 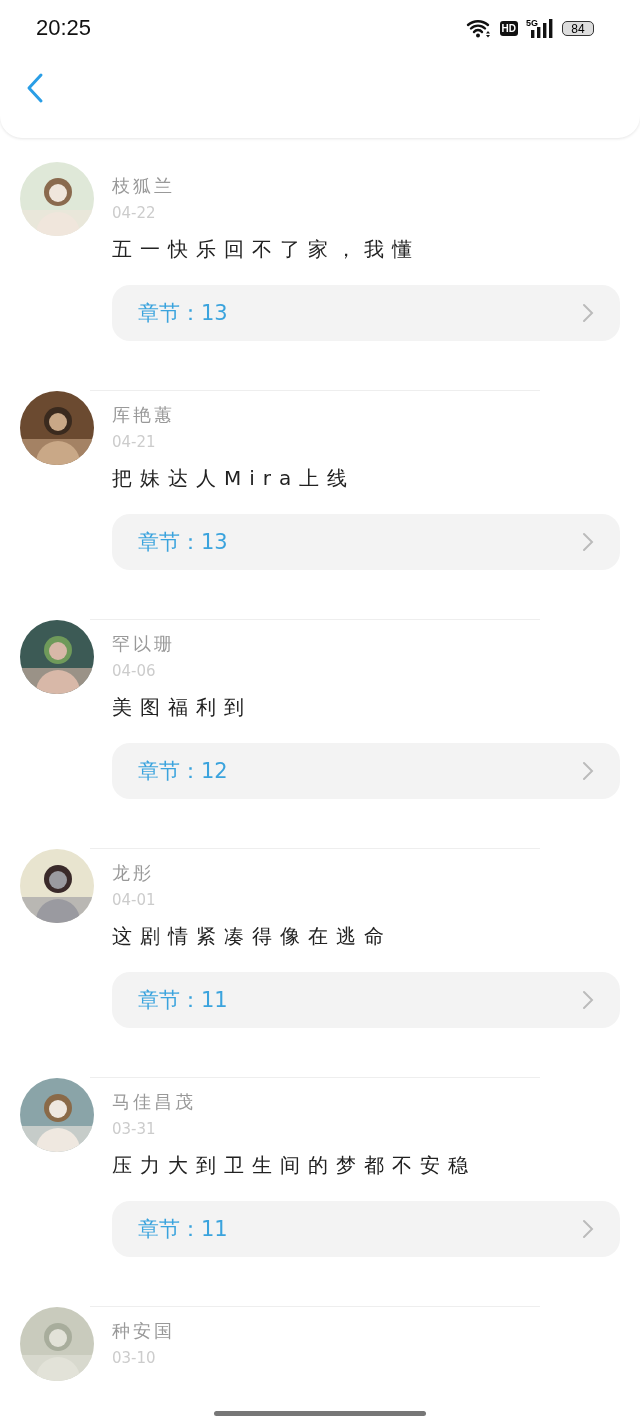 I want to click on comment-text: 美图福利到, so click(x=182, y=707).